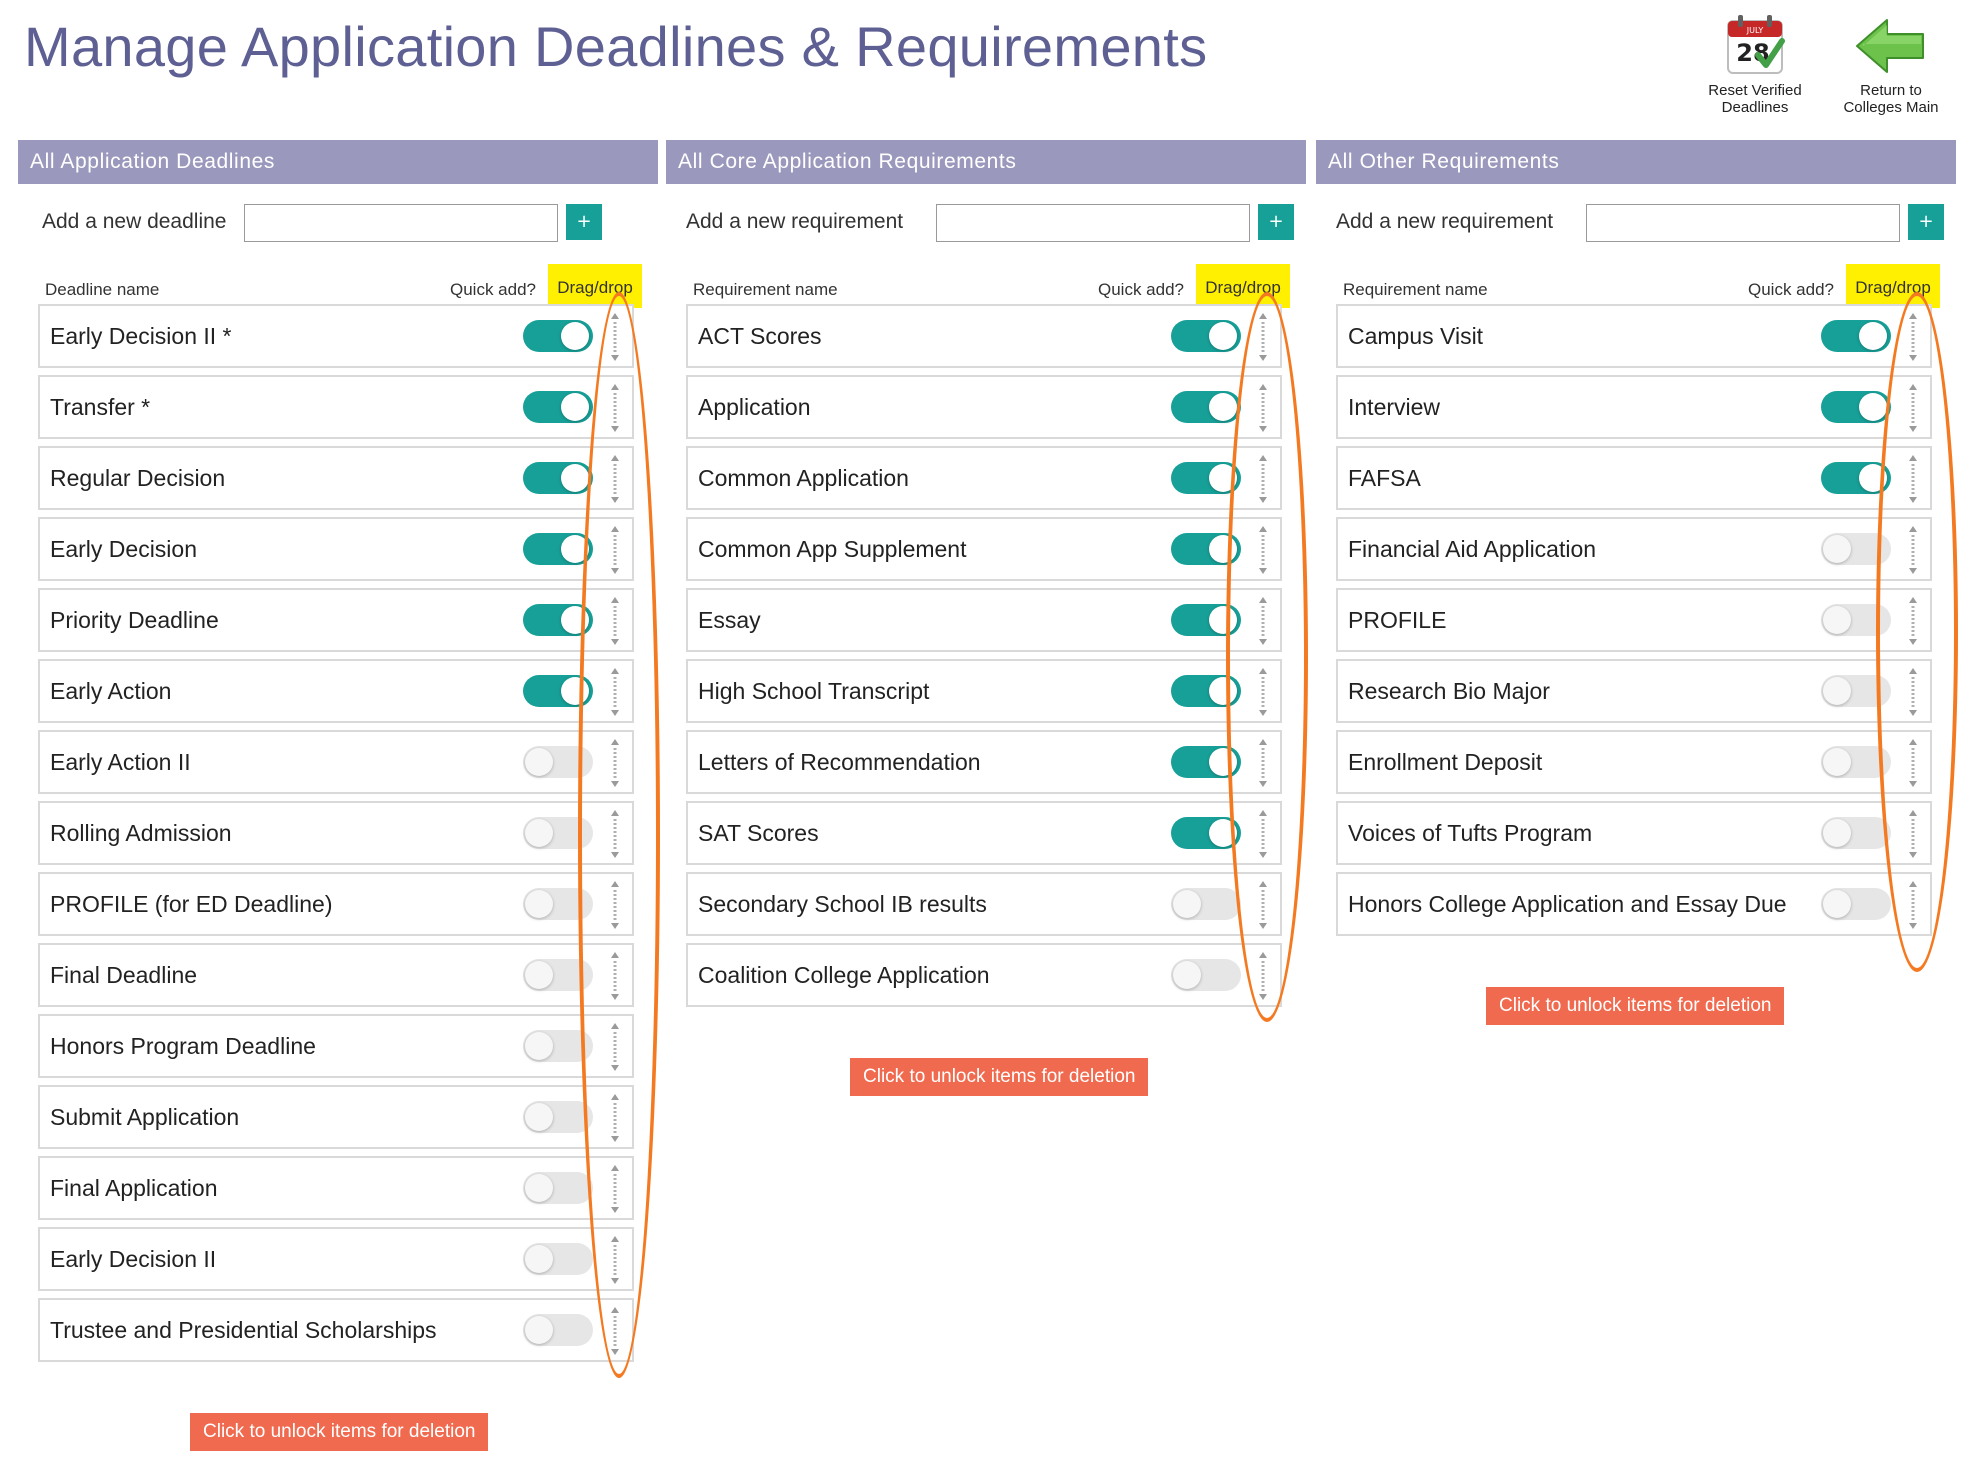 The image size is (1968, 1466). Describe the element at coordinates (1634, 620) in the screenshot. I see `list-item: PROFILE` at that location.